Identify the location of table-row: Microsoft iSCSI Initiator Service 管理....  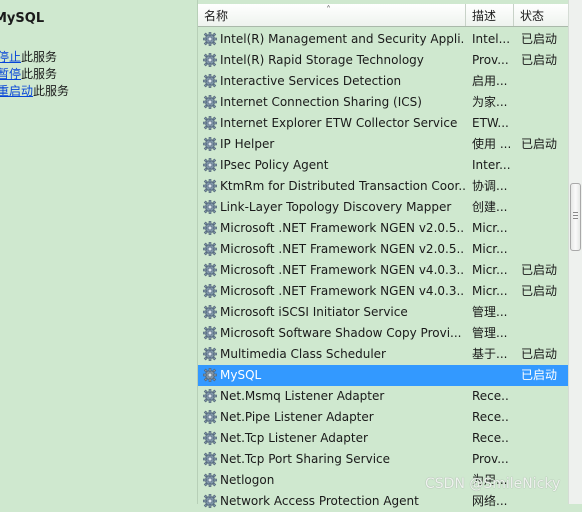
(383, 312).